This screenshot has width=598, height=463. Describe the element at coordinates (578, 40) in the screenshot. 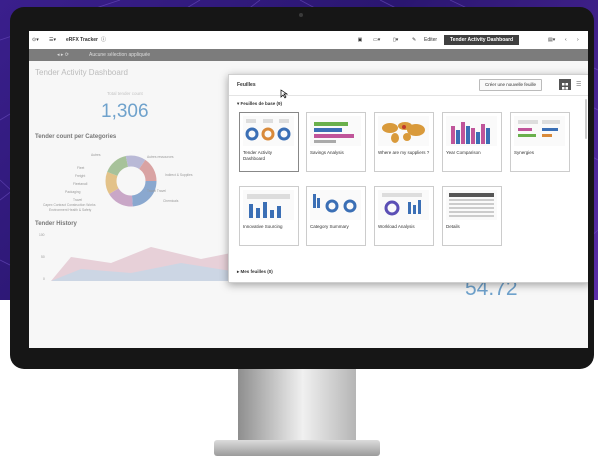

I see `next-sheet-icon: ›` at that location.